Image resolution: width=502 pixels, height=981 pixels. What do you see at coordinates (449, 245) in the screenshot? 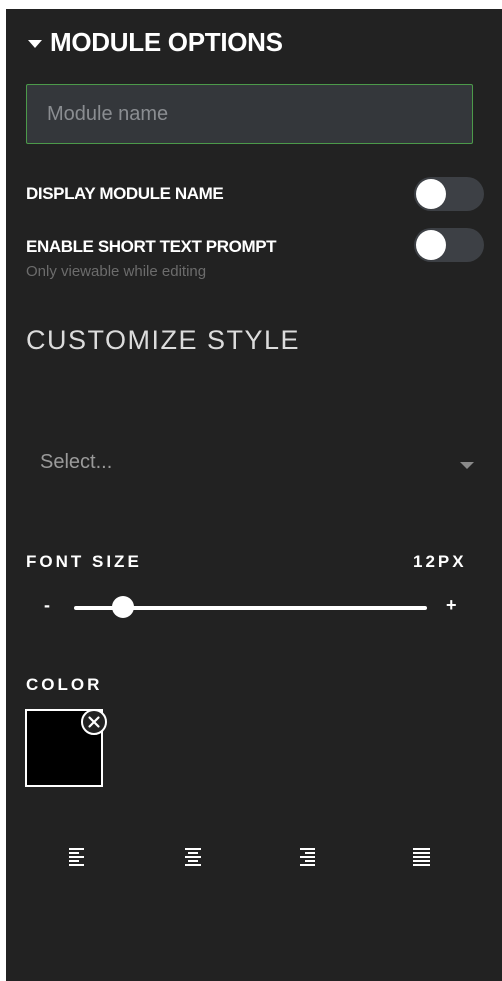
I see `enable-short-text-prompt-toggle` at bounding box center [449, 245].